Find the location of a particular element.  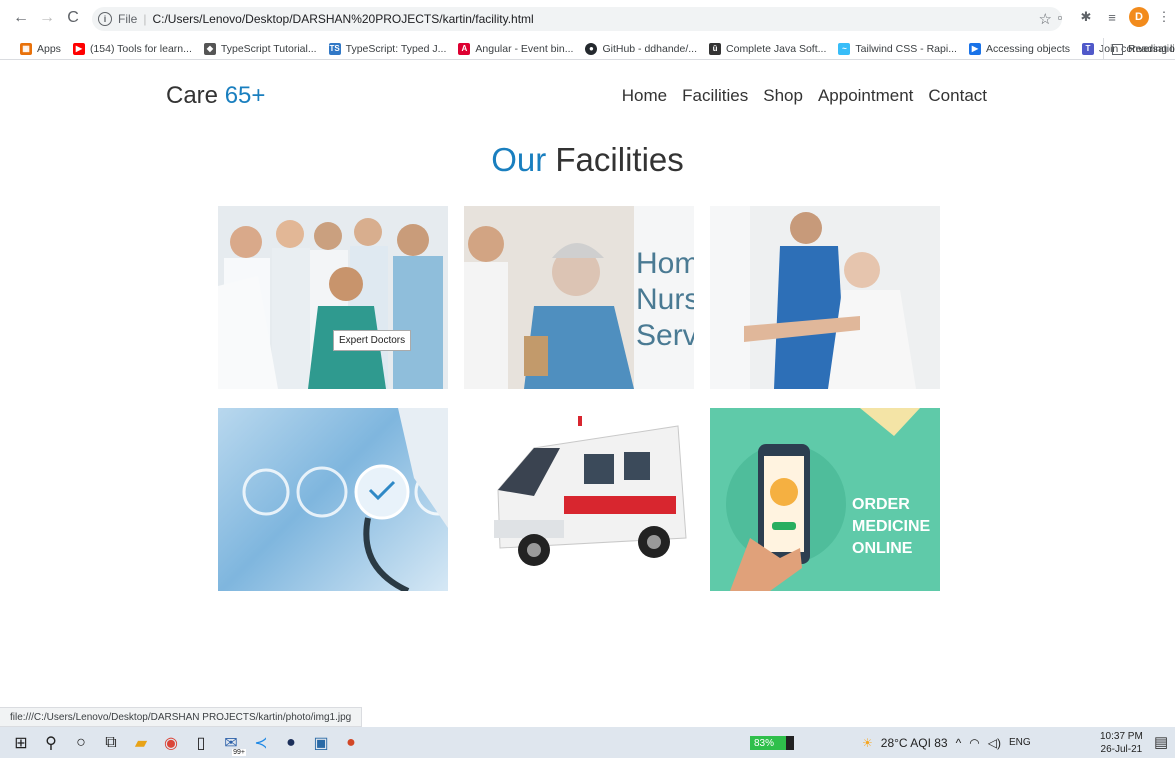

language-indicator: ENG is located at coordinates (1020, 742).